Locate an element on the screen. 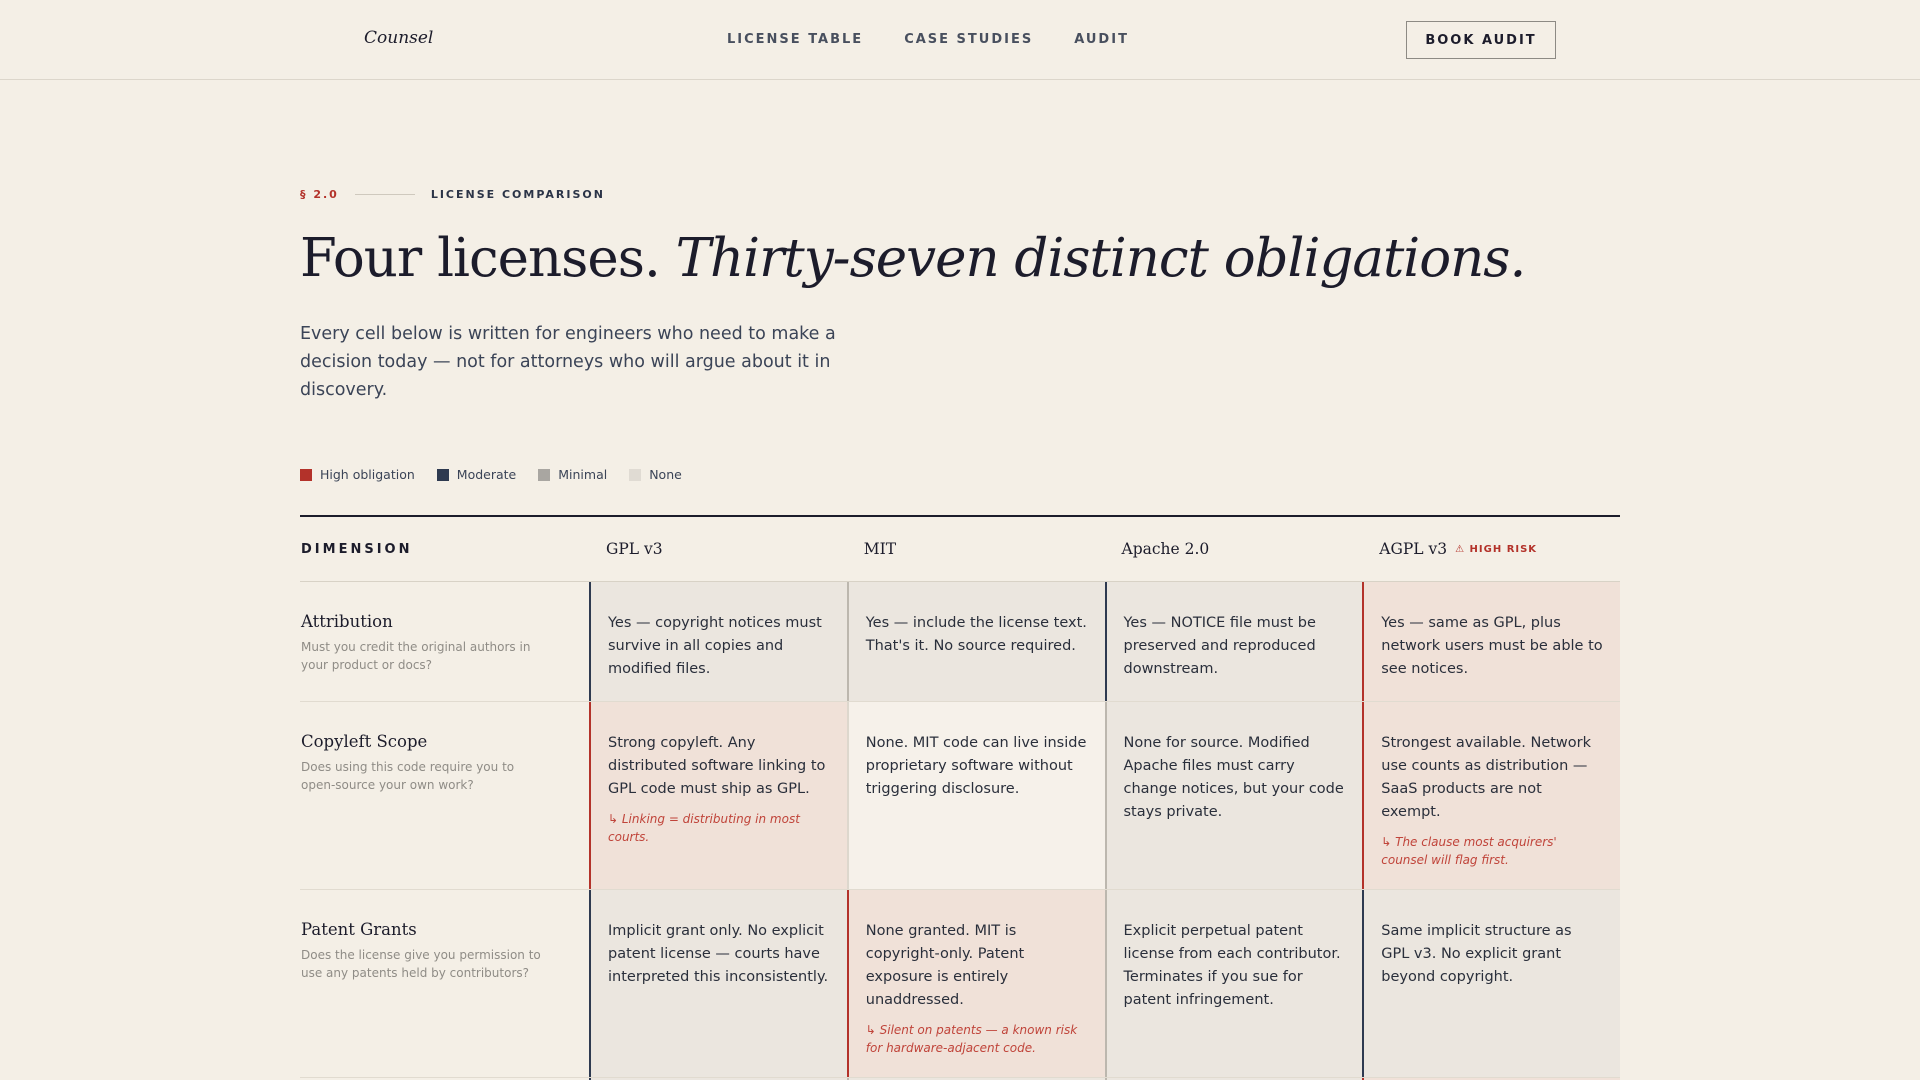 Image resolution: width=1920 pixels, height=1080 pixels. legend-item: High obligation is located at coordinates (357, 474).